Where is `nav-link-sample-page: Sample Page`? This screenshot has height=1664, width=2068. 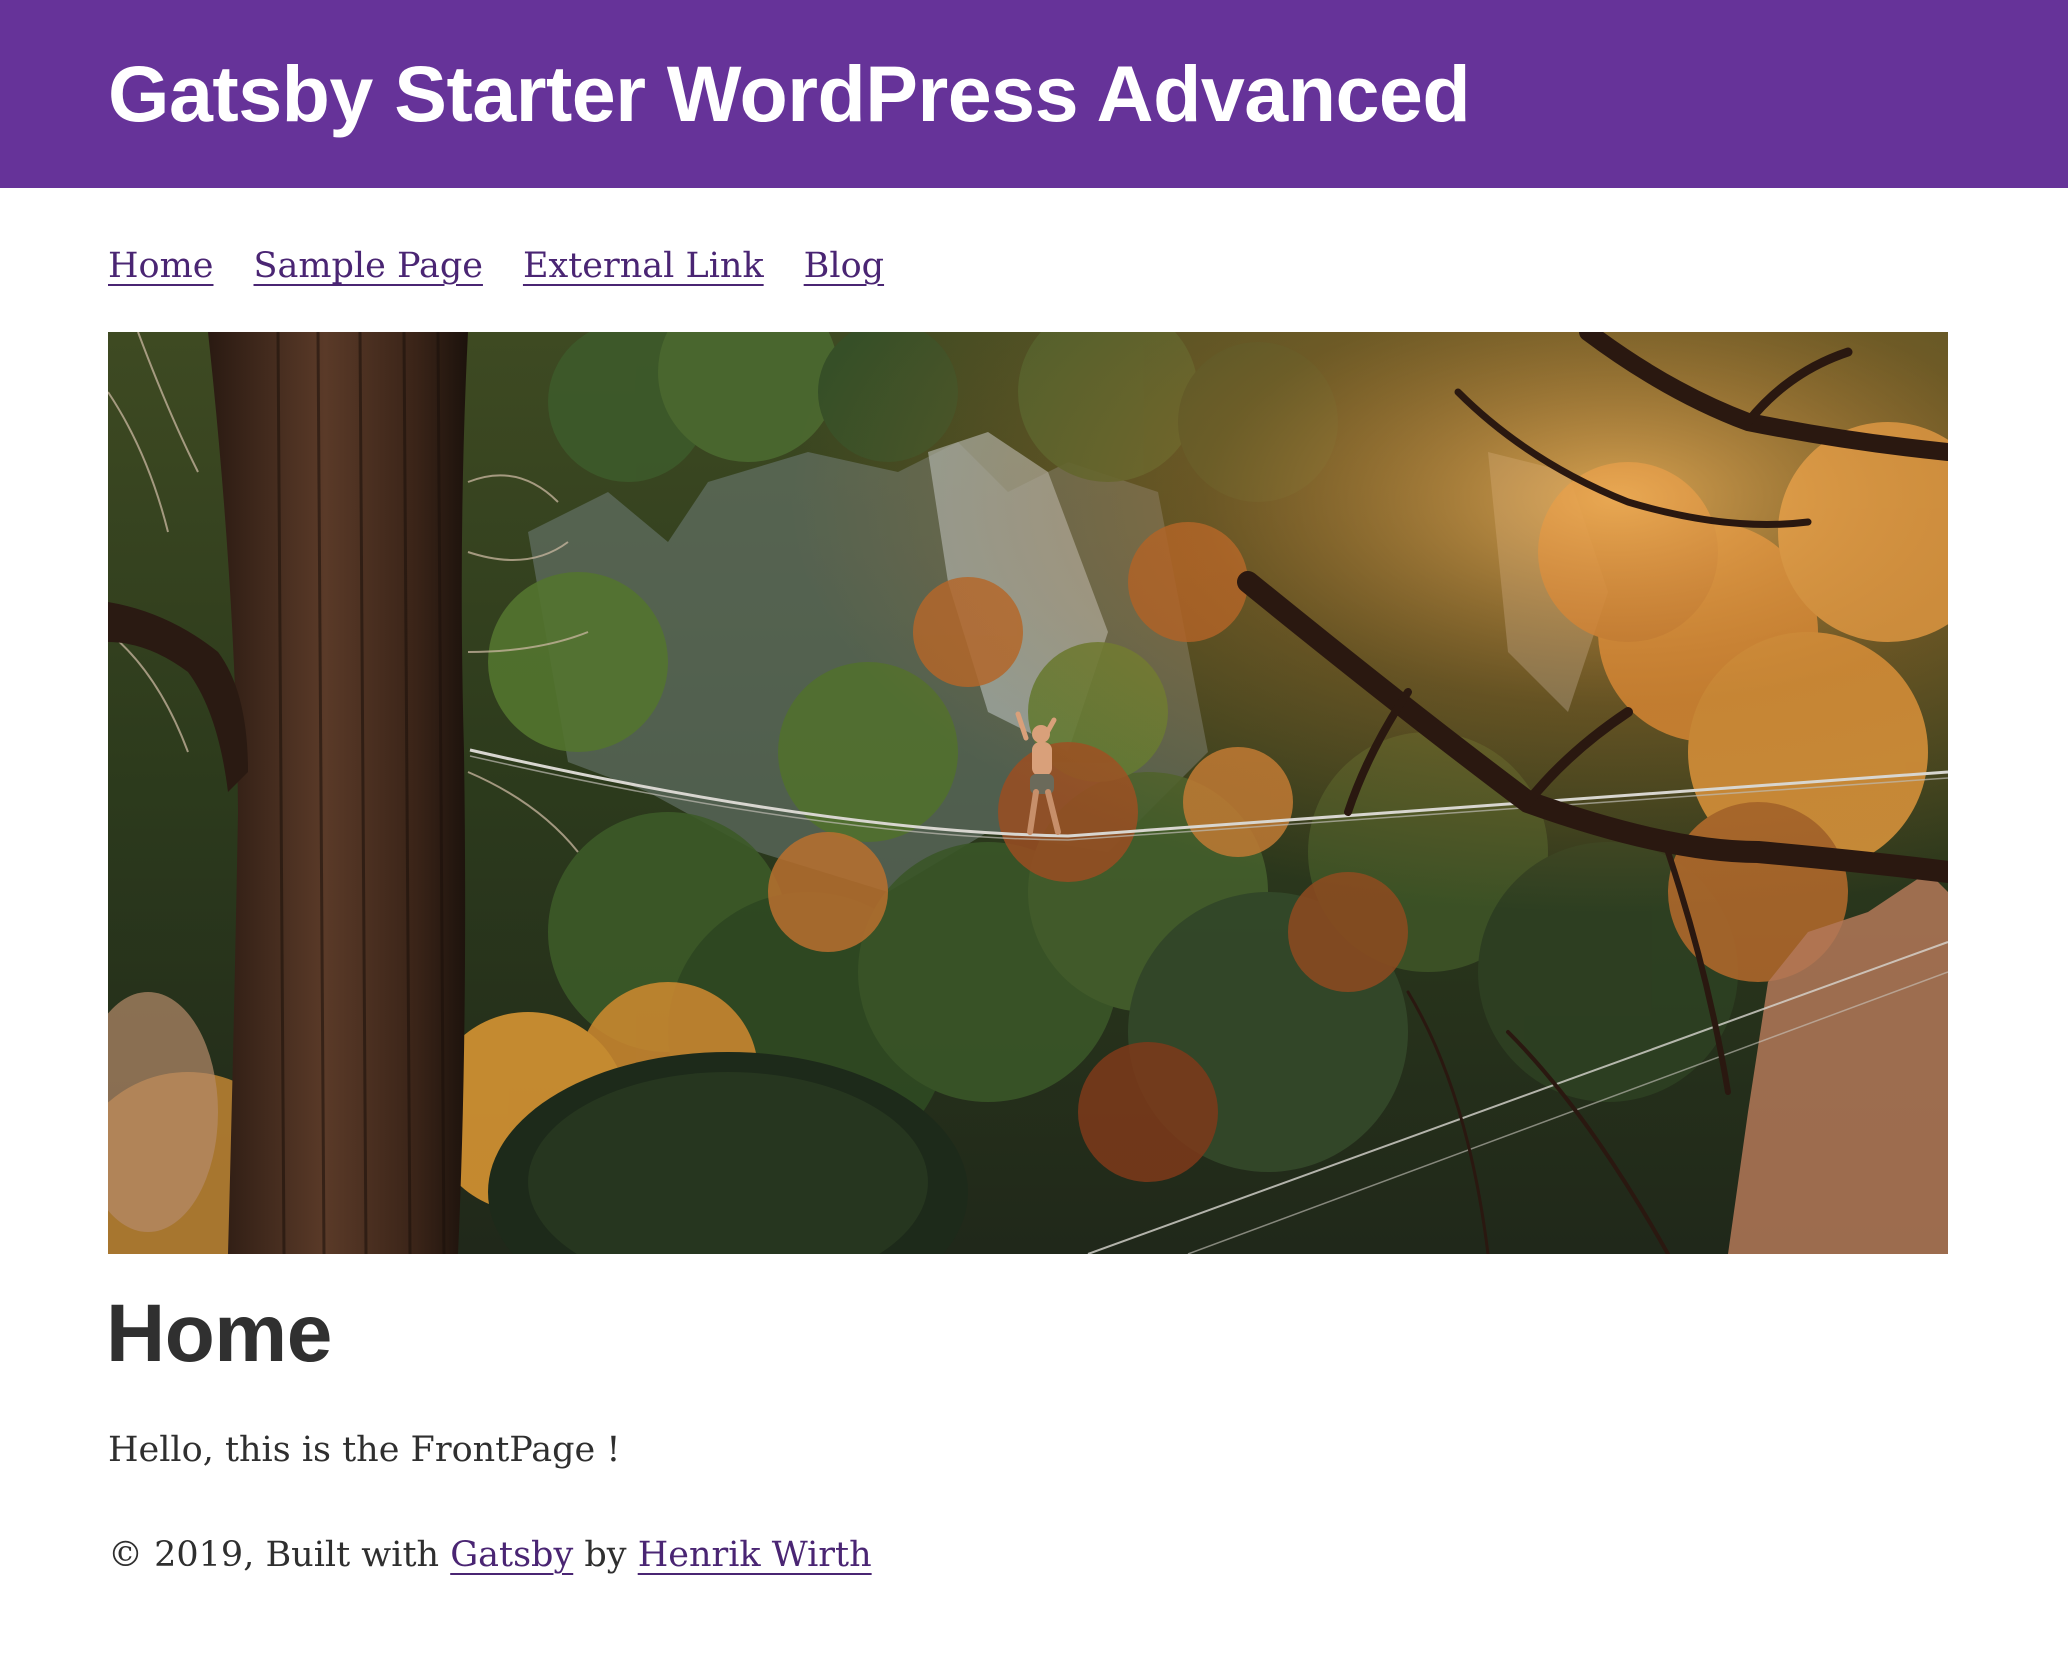 nav-link-sample-page: Sample Page is located at coordinates (368, 266).